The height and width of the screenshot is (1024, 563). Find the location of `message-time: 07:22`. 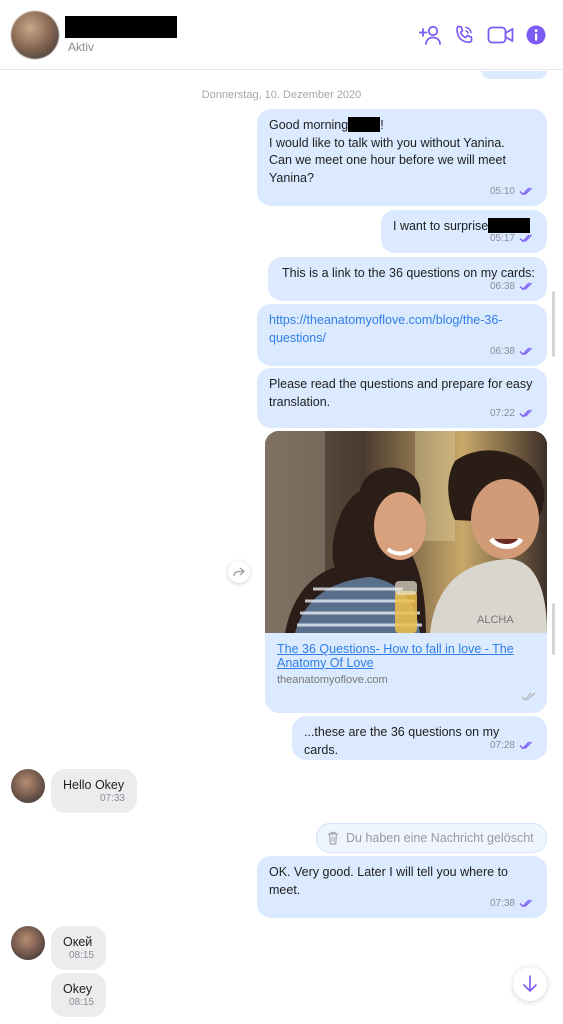

message-time: 07:22 is located at coordinates (502, 413).